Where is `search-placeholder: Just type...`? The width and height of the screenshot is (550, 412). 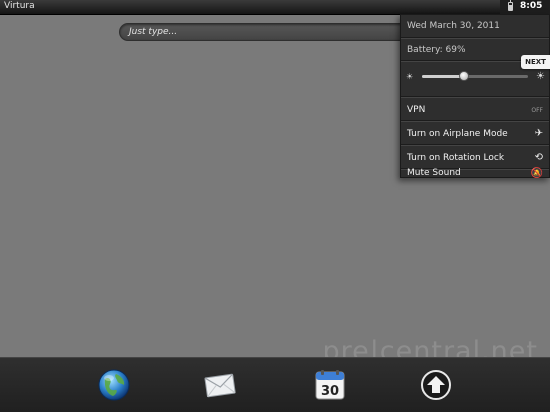
search-placeholder: Just type... is located at coordinates (153, 32).